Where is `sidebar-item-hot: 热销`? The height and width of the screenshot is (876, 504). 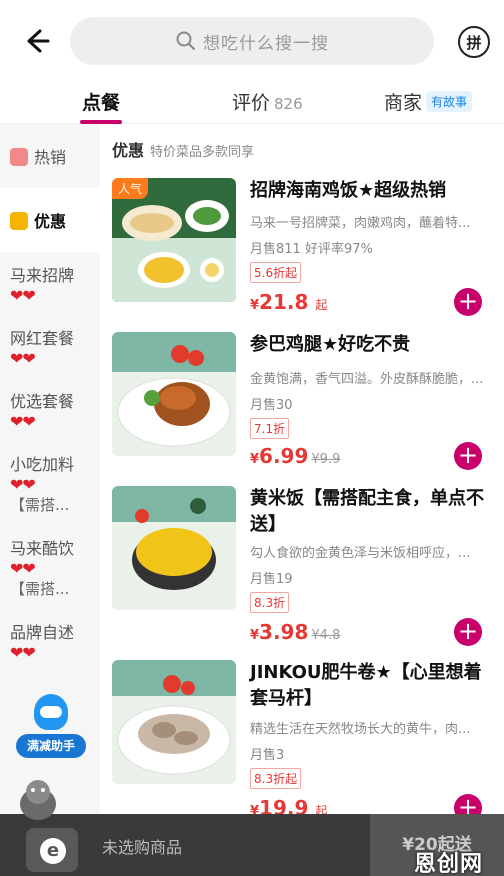
sidebar-item-hot: 热销 is located at coordinates (50, 156).